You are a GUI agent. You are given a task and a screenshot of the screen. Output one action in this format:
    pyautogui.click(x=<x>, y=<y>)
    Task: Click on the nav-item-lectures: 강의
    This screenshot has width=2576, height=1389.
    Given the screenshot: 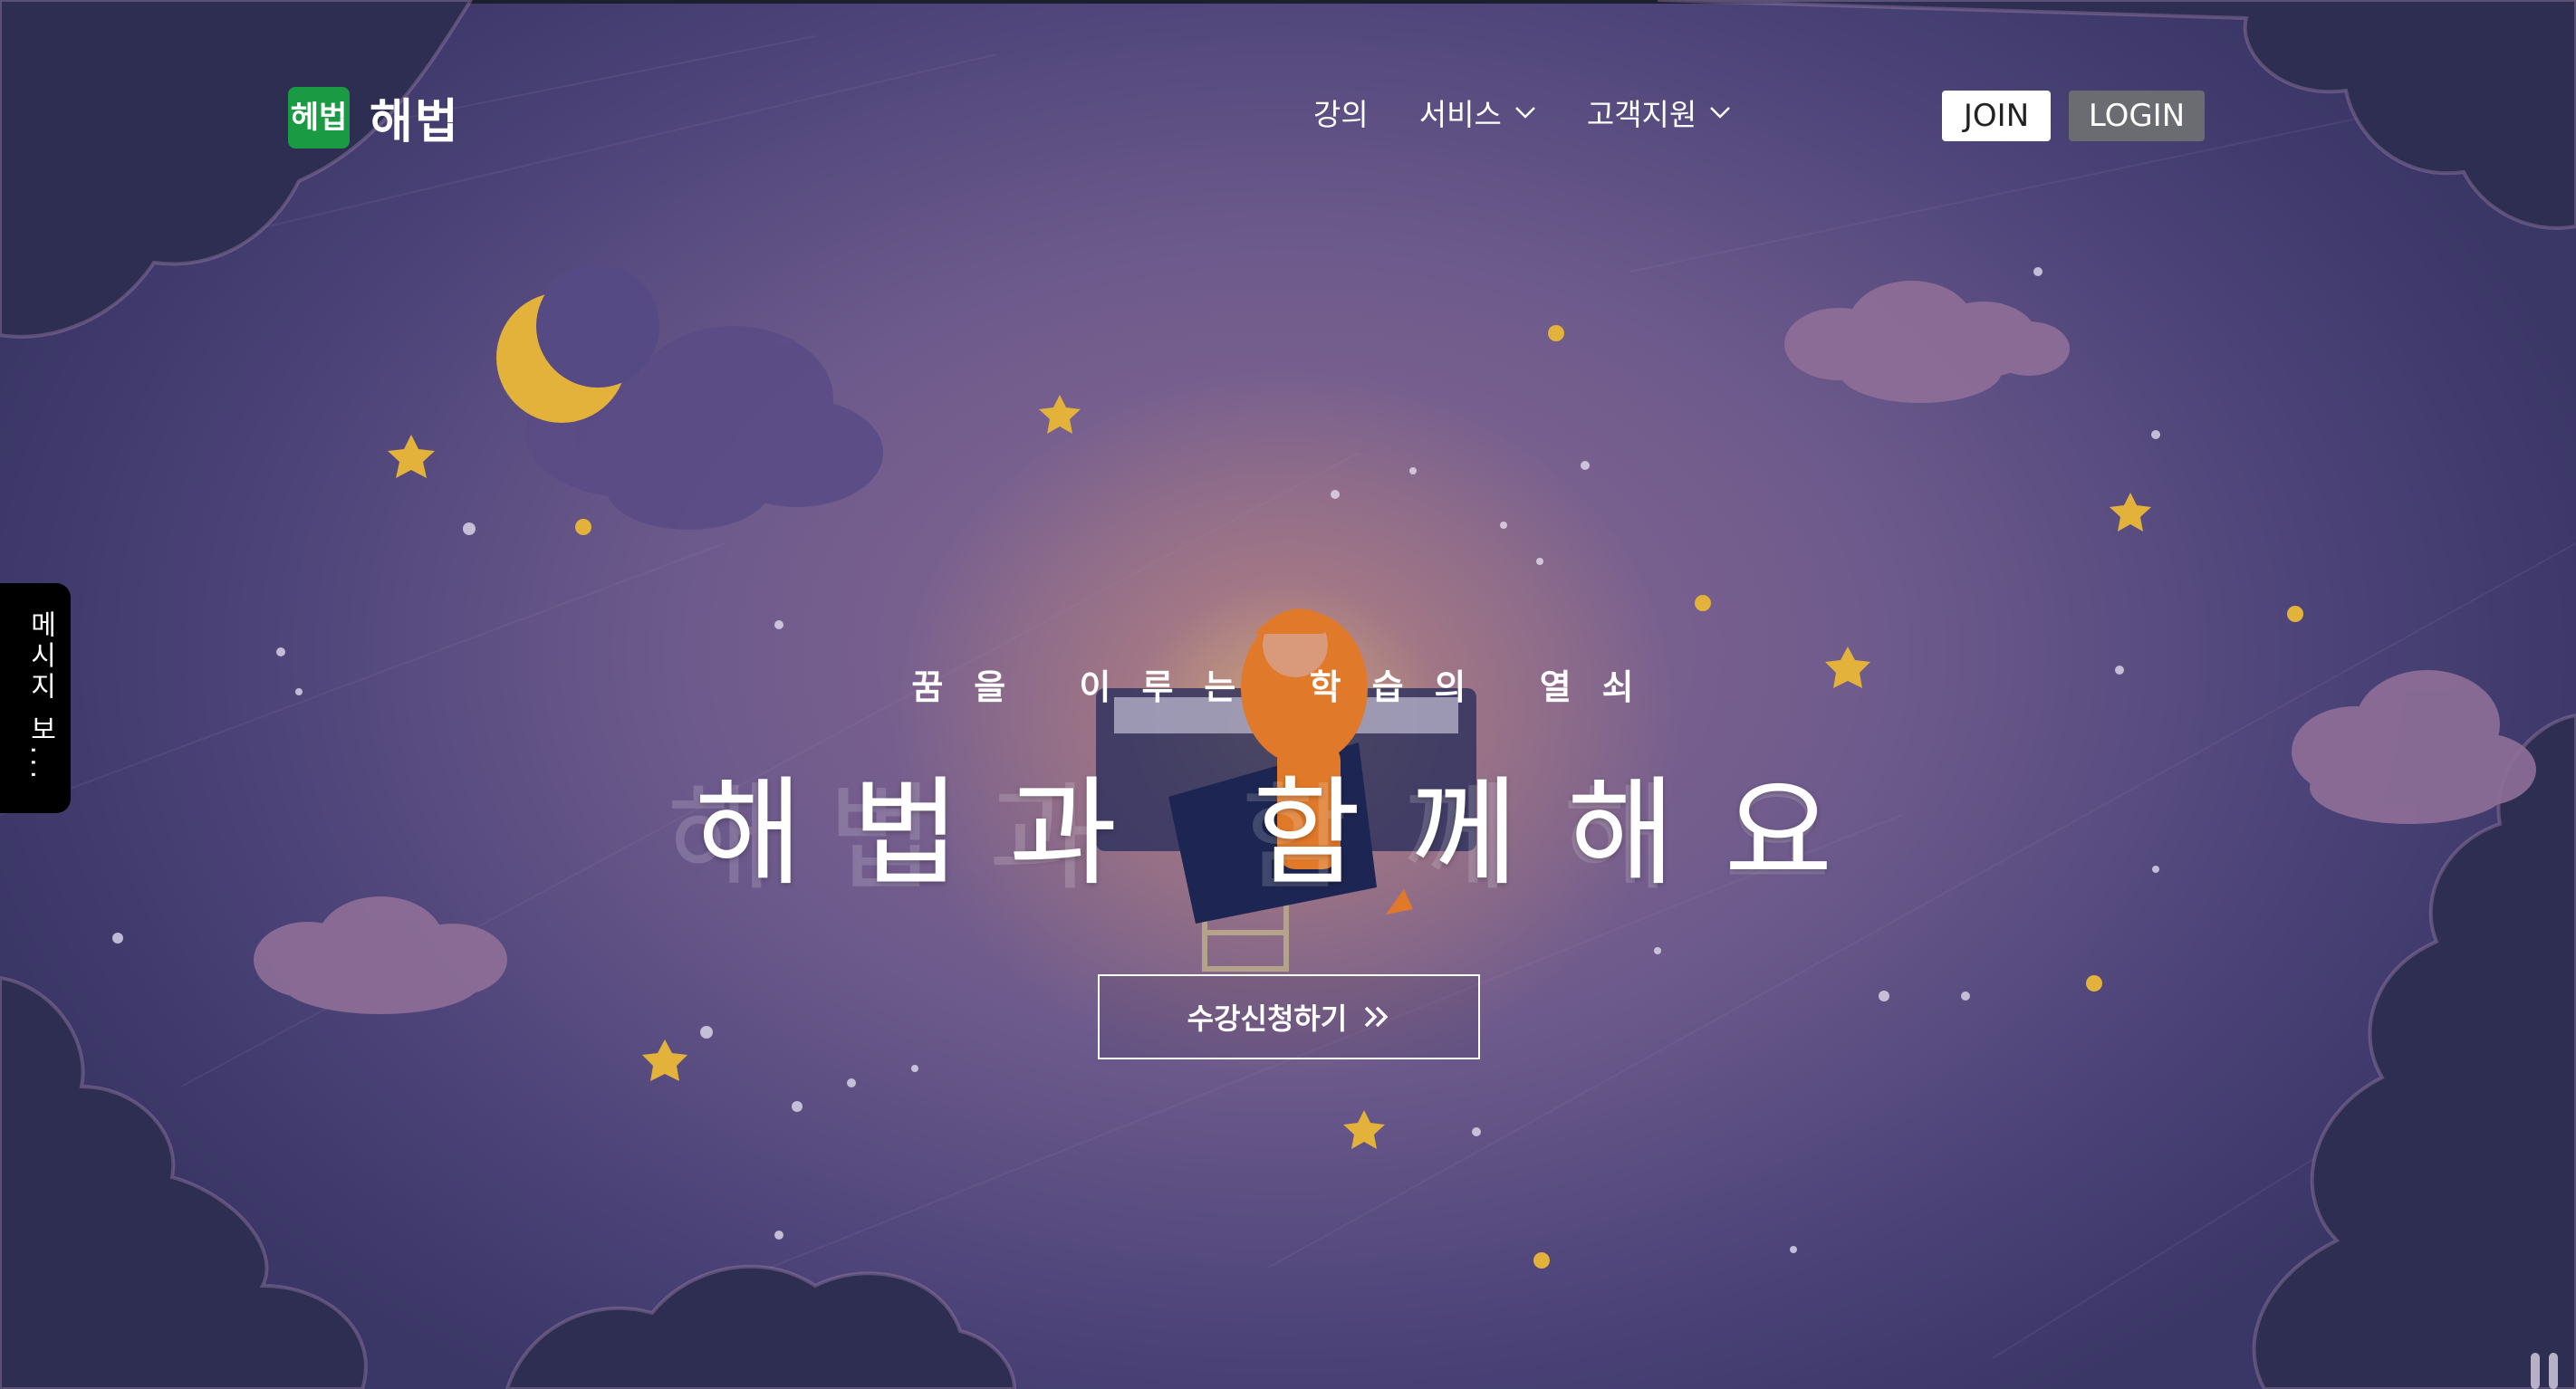 What is the action you would take?
    pyautogui.click(x=1341, y=112)
    